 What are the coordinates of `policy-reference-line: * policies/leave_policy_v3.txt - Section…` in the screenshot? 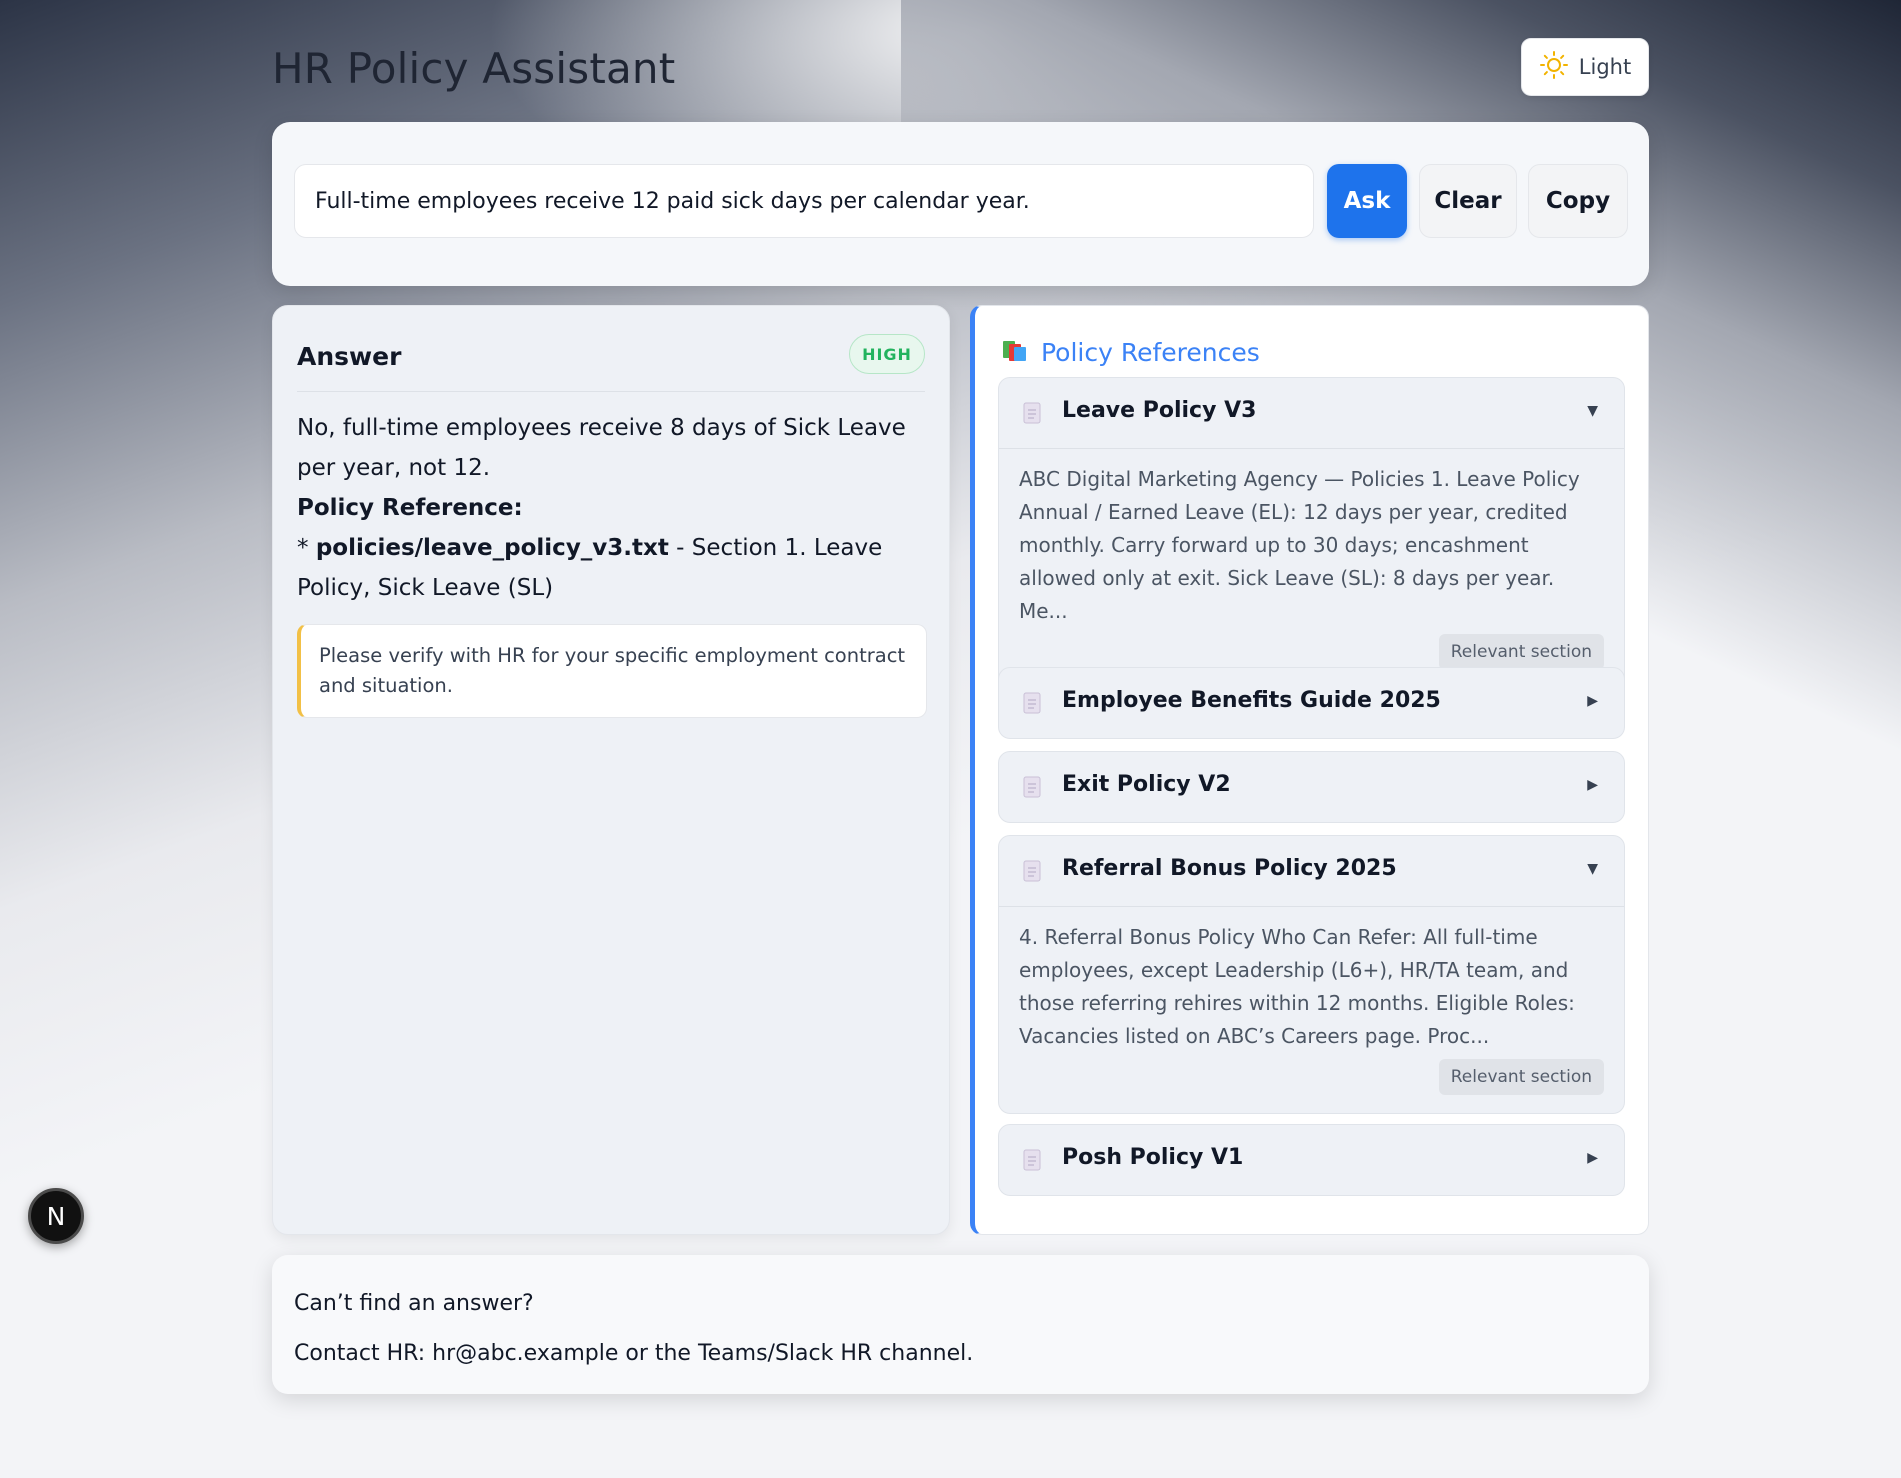 It's located at (613, 568).